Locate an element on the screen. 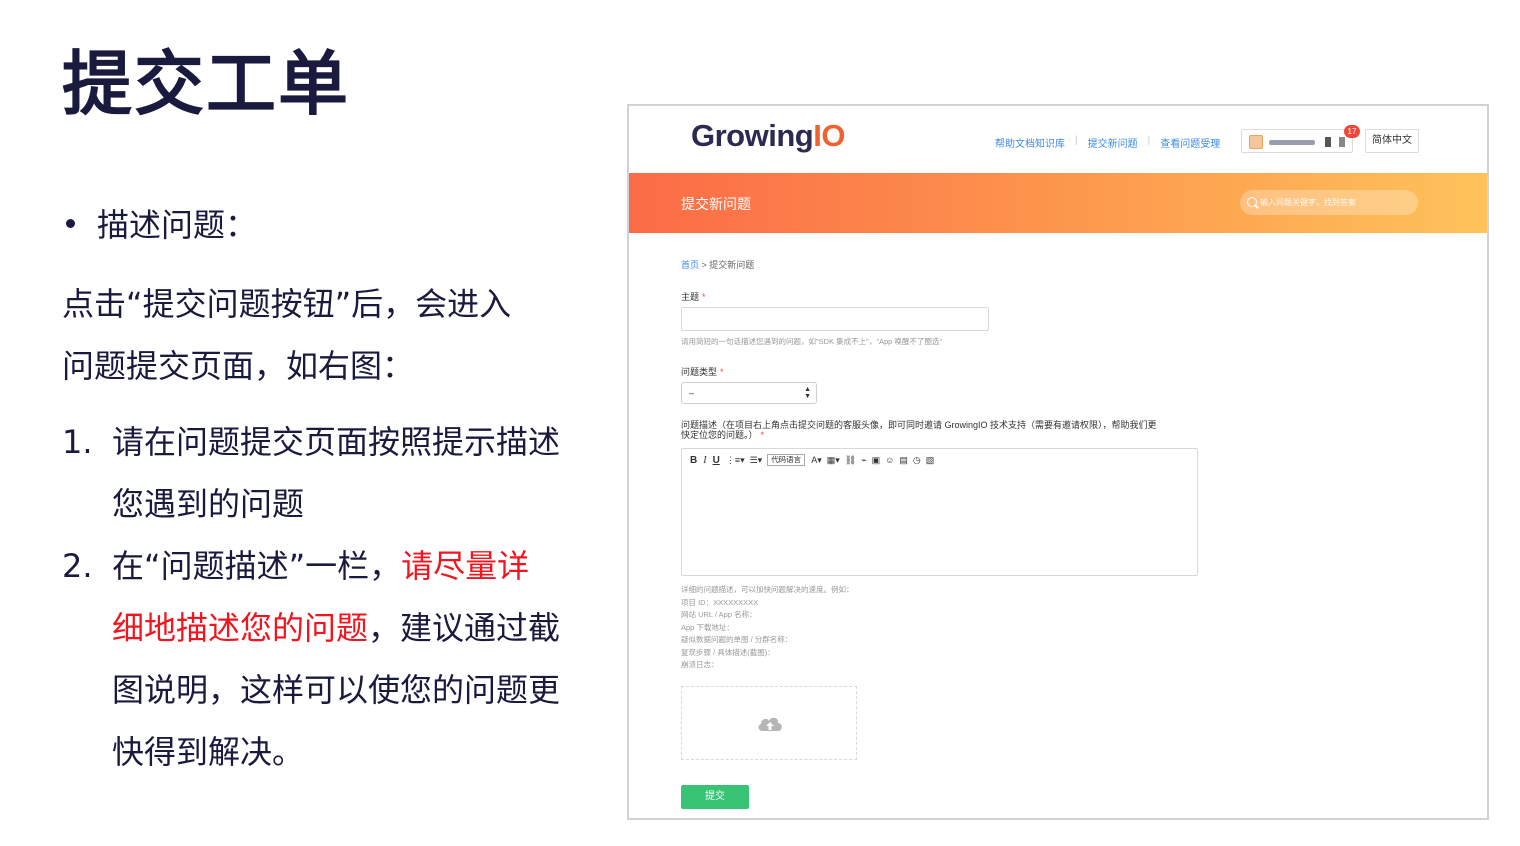 This screenshot has width=1520, height=846. issue-type-value: – is located at coordinates (692, 393).